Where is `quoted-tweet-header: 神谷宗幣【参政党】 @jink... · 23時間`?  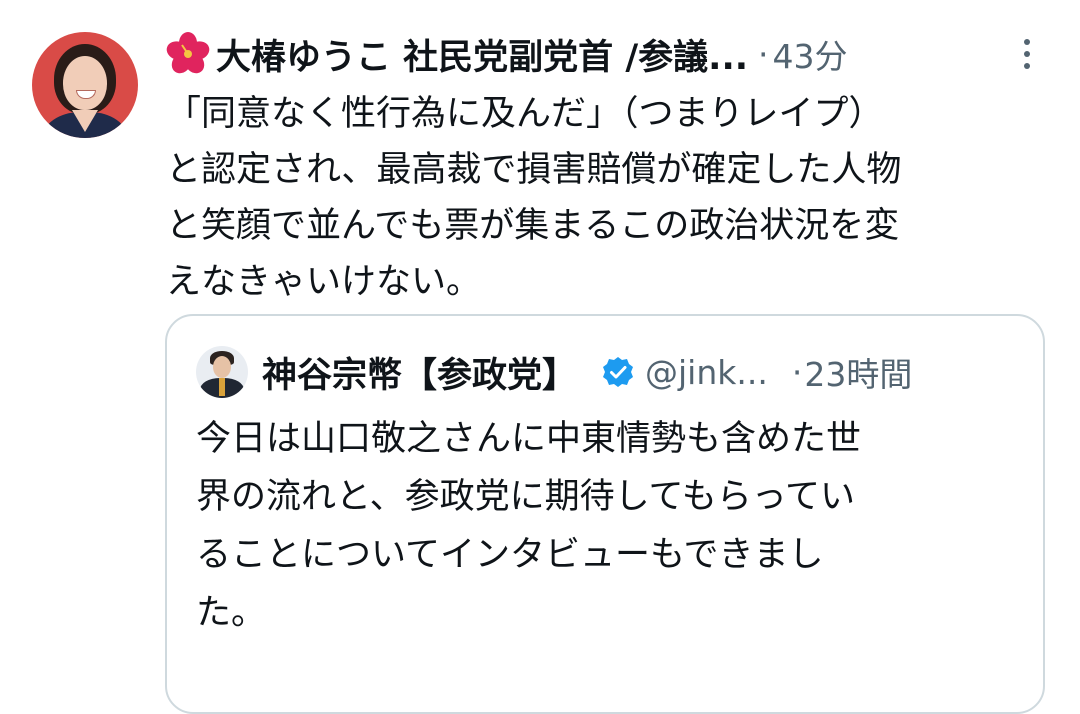 quoted-tweet-header: 神谷宗幣【参政党】 @jink... · 23時間 is located at coordinates (587, 372).